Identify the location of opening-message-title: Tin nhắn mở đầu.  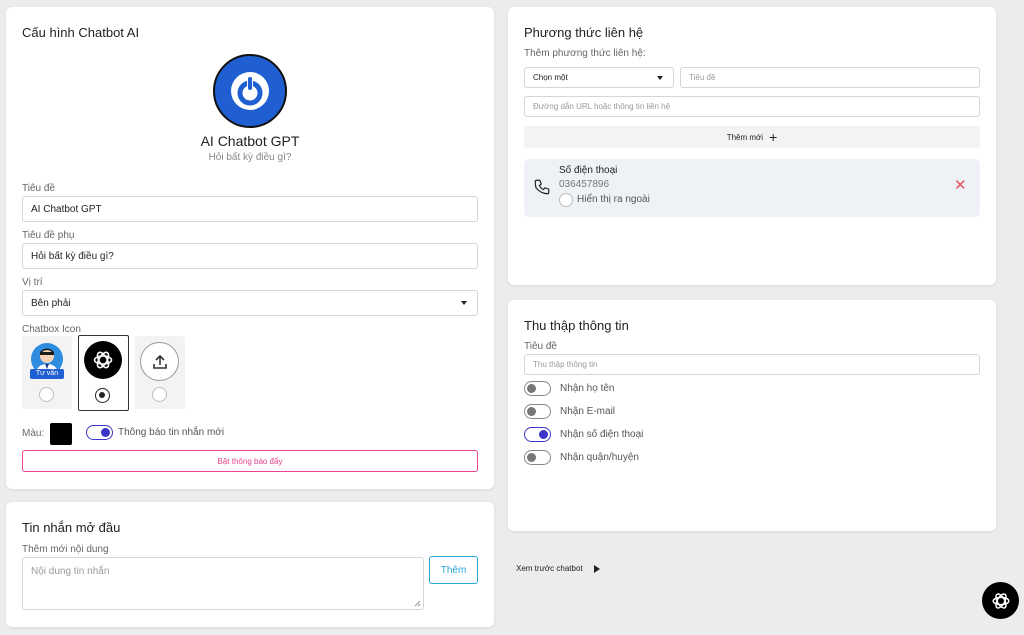
(71, 527).